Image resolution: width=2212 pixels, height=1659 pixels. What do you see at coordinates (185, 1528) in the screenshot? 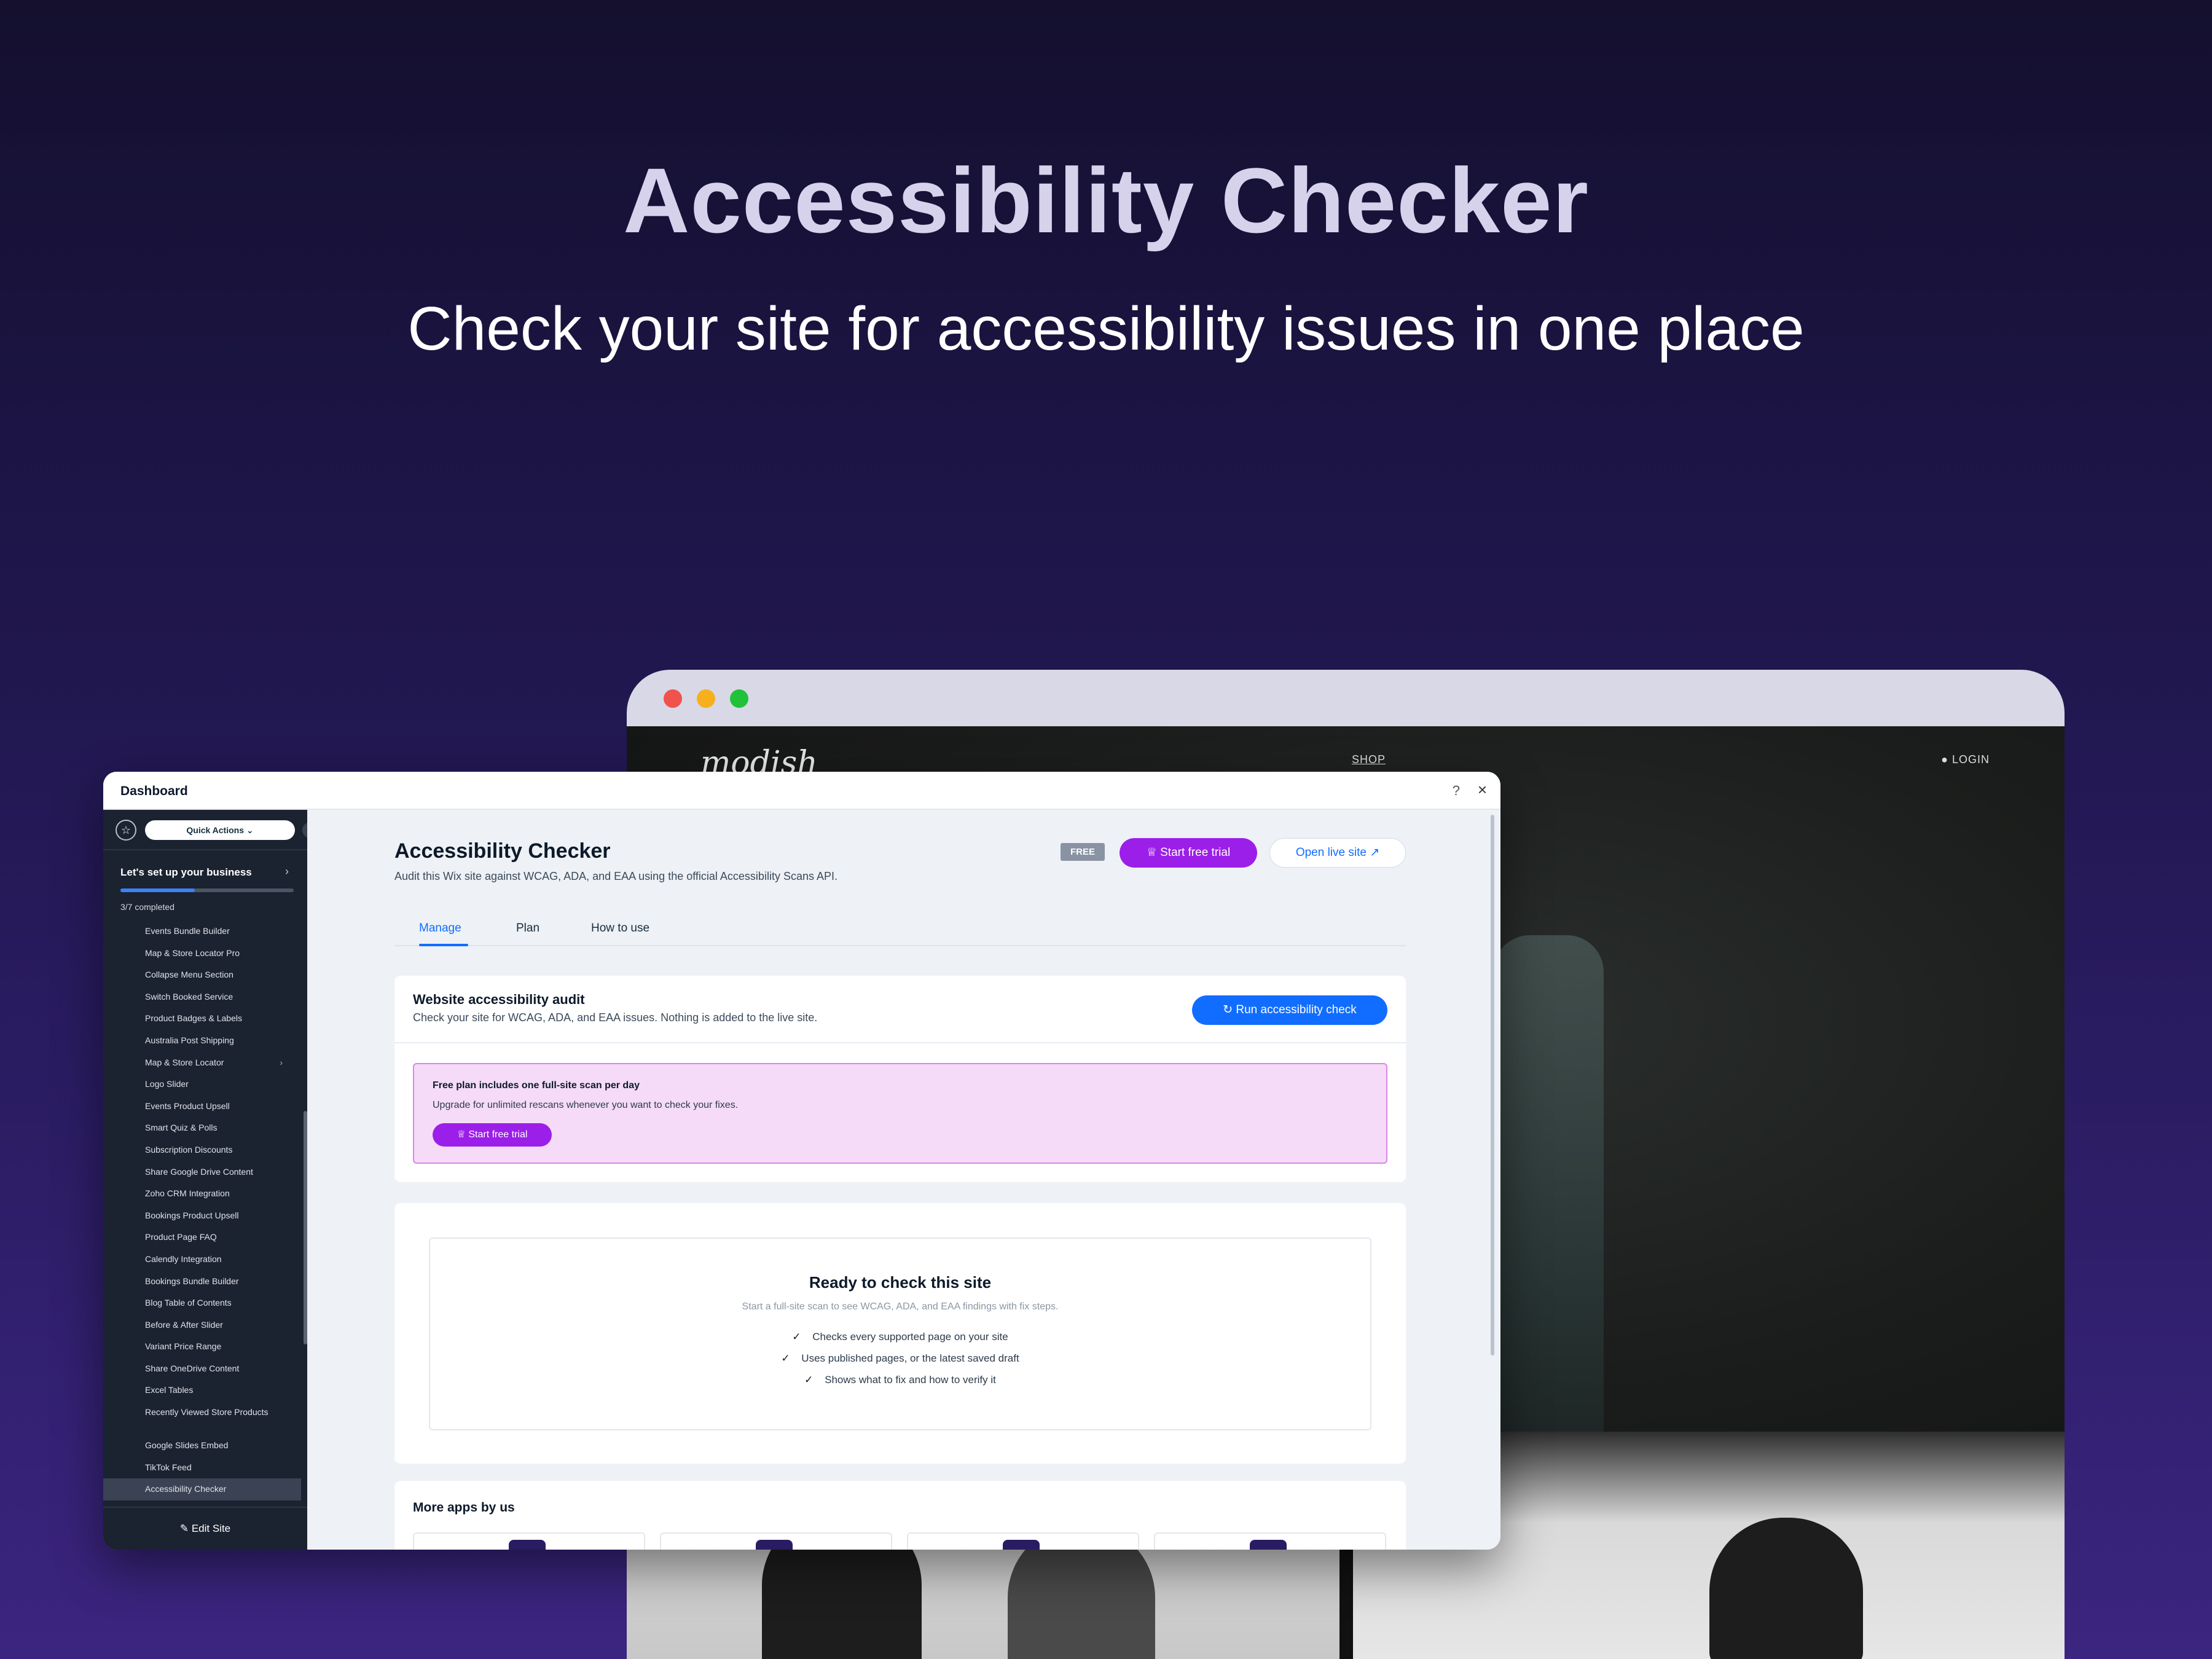
I see `pencil-icon: ✎` at bounding box center [185, 1528].